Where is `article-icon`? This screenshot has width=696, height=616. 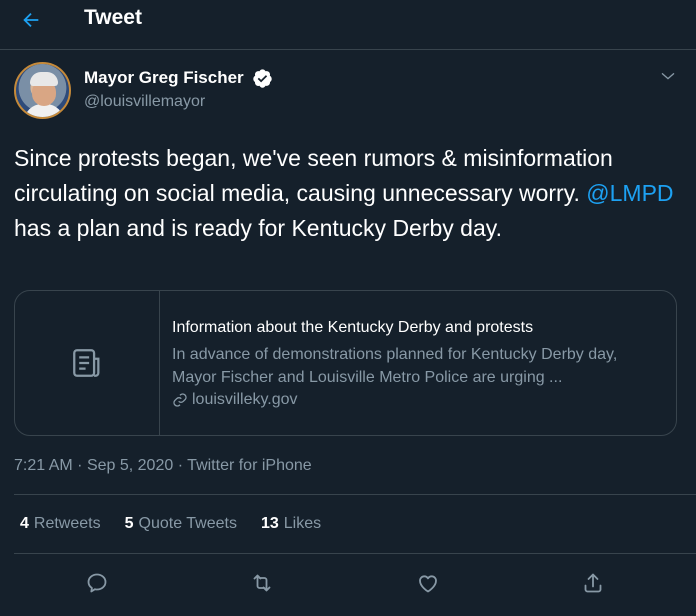
article-icon is located at coordinates (86, 363).